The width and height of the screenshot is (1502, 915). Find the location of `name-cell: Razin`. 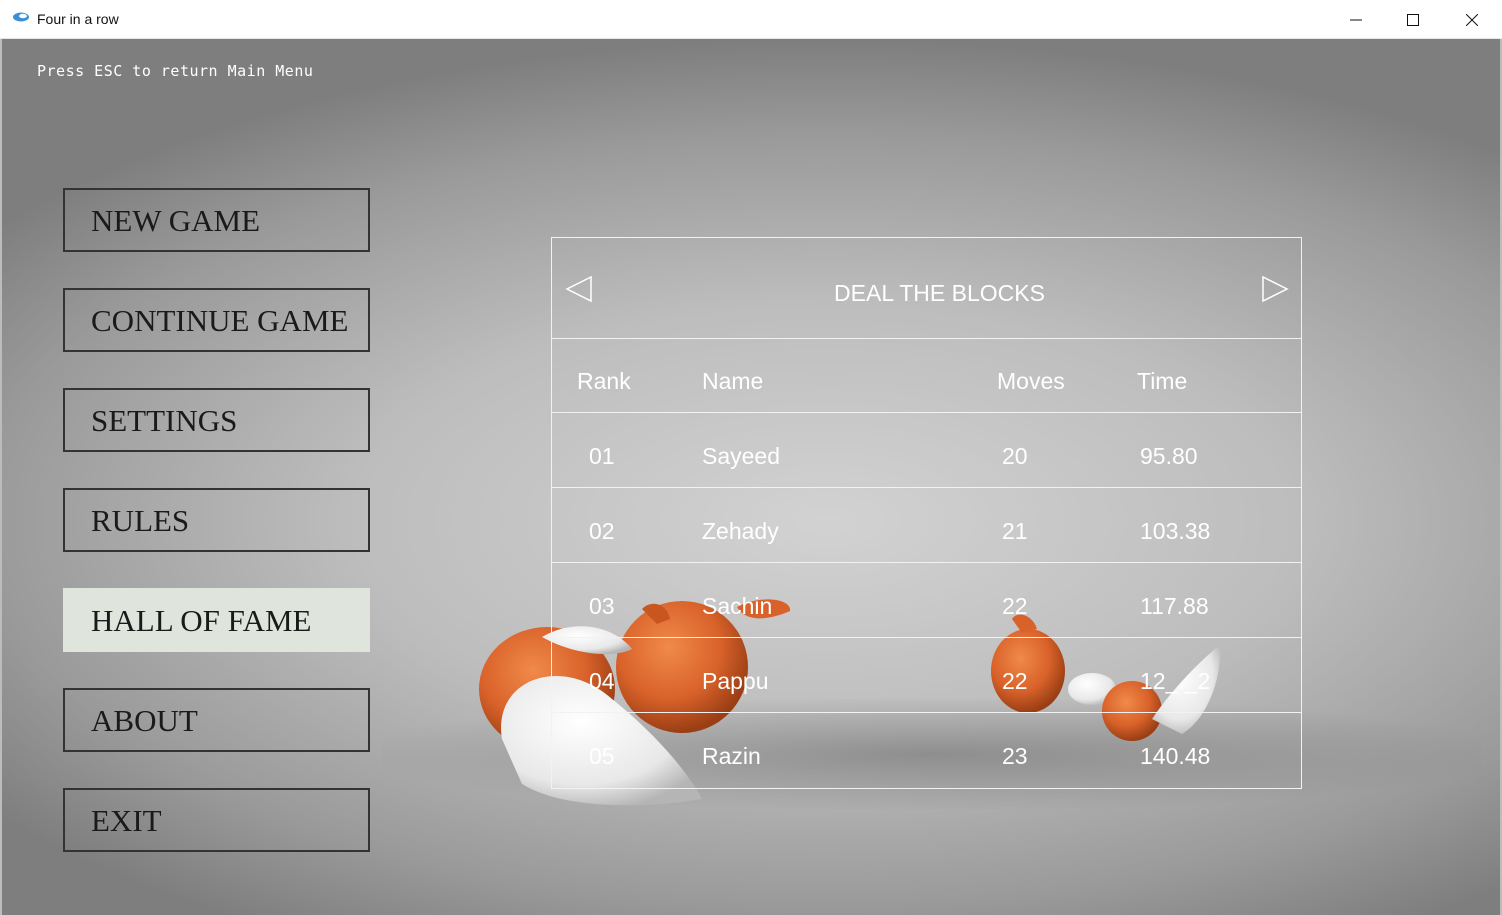

name-cell: Razin is located at coordinates (731, 756).